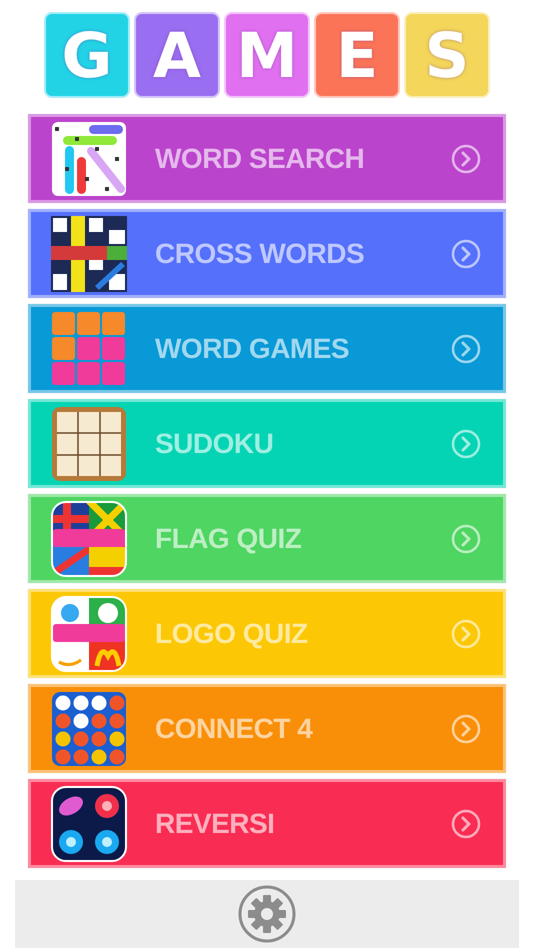 The height and width of the screenshot is (950, 534). Describe the element at coordinates (267, 823) in the screenshot. I see `game-row: REVERSI` at that location.